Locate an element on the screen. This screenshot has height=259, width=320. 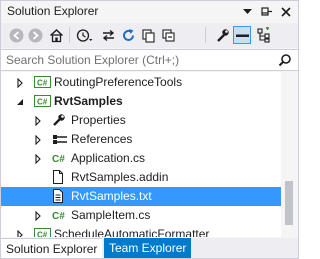
pin-icon is located at coordinates (266, 11).